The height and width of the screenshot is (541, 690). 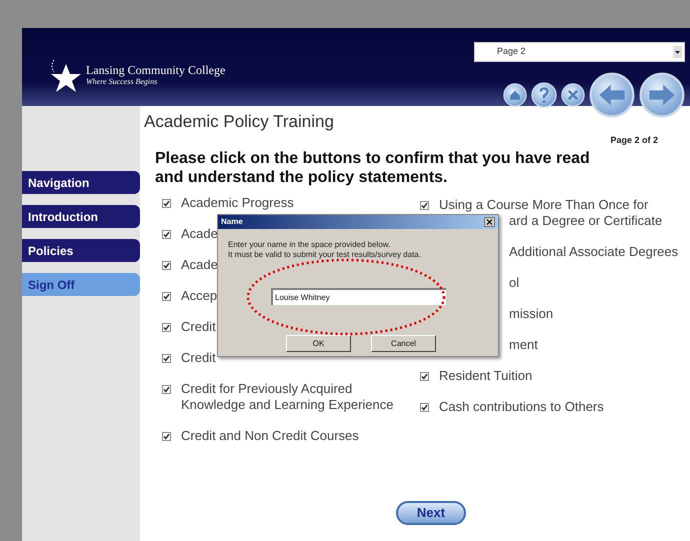 What do you see at coordinates (81, 182) in the screenshot?
I see `sidebar-item: Navigation` at bounding box center [81, 182].